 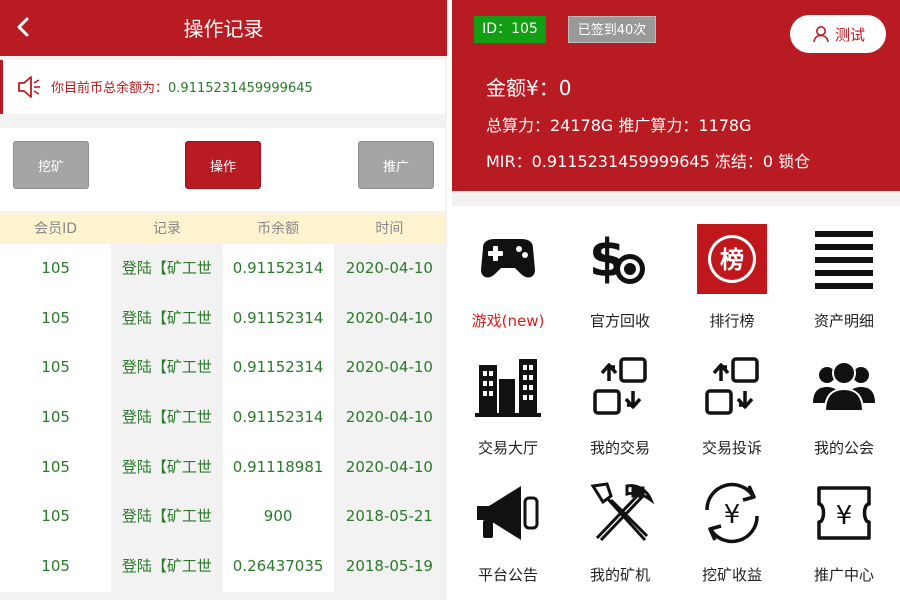 What do you see at coordinates (843, 321) in the screenshot?
I see `menu-item-label: 资产明细` at bounding box center [843, 321].